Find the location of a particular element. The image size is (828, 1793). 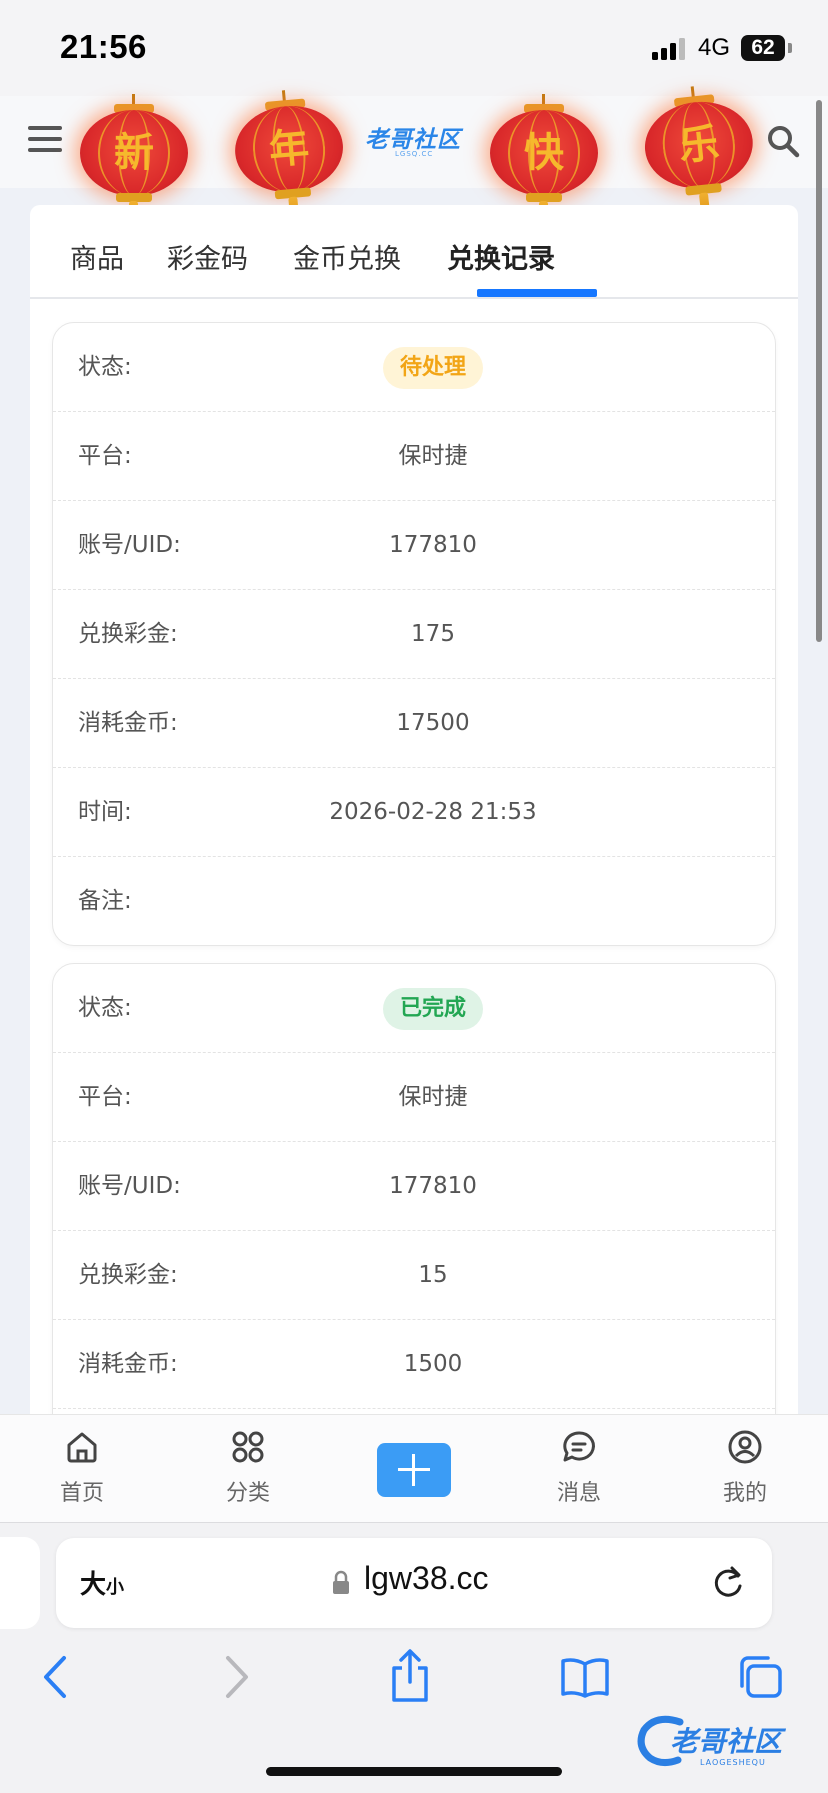

time-value: 2026-02-28 21:53 is located at coordinates (433, 812).